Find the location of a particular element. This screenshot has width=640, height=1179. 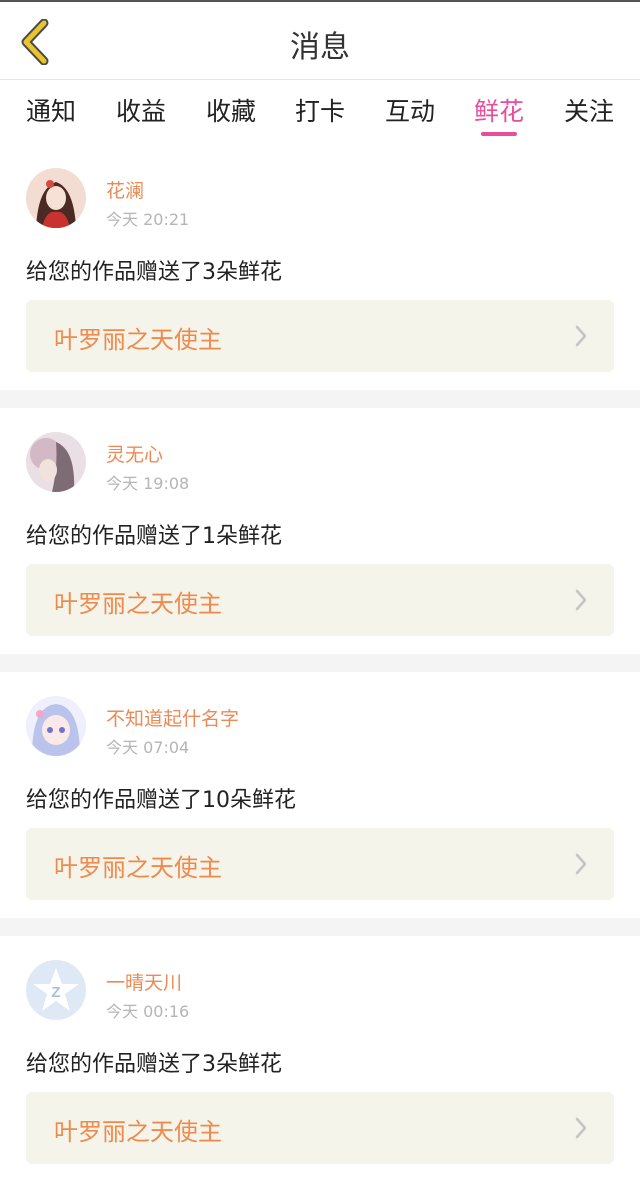

message-time: 今天 19:08 is located at coordinates (148, 483).